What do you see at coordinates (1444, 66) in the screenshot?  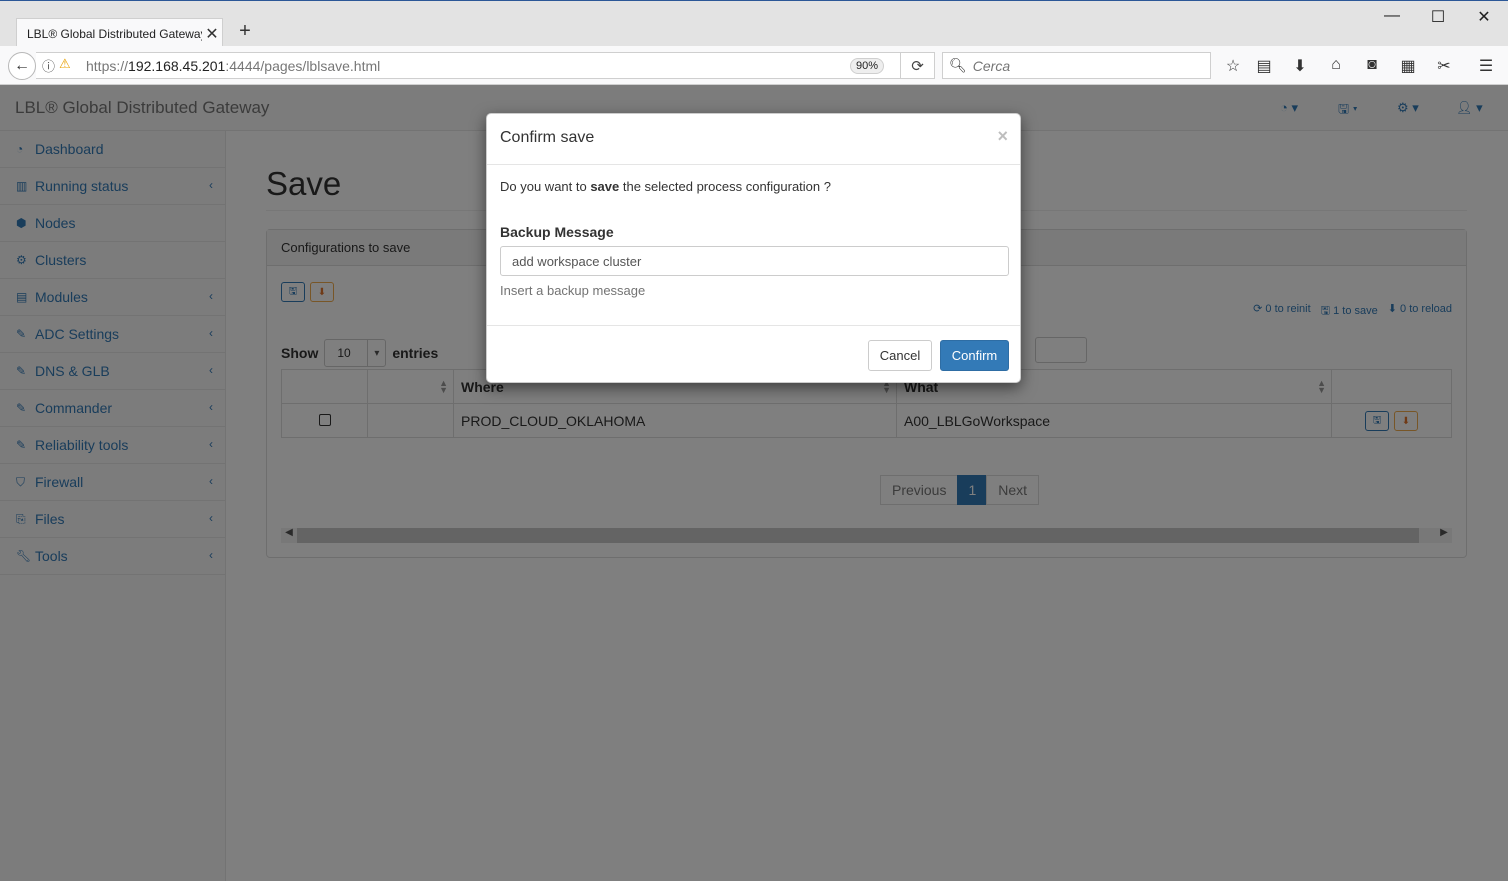 I see `screenshot-icon: ✂` at bounding box center [1444, 66].